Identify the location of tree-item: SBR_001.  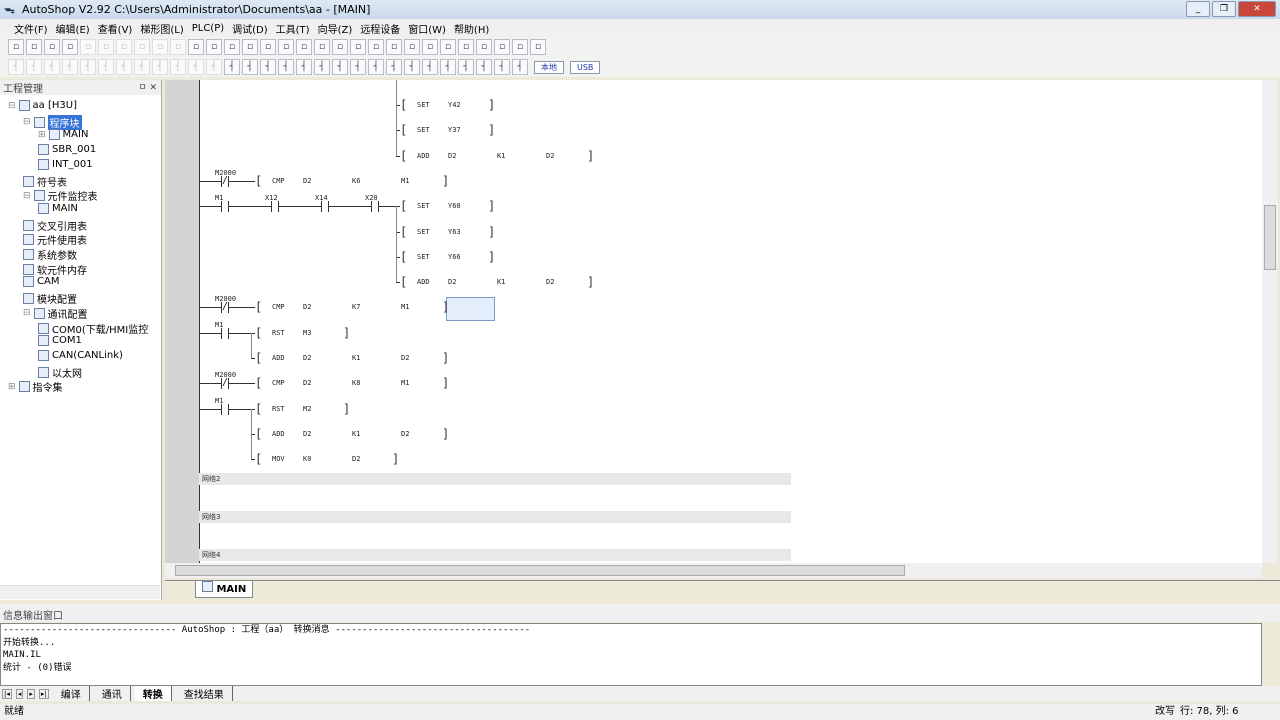
(67, 150).